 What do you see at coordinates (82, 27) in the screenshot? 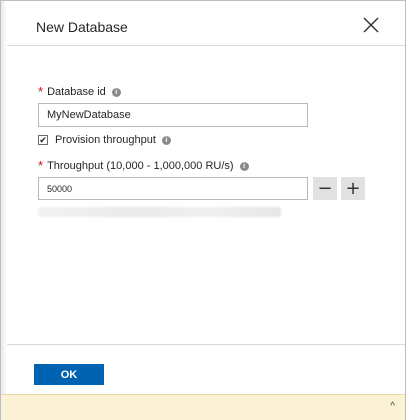
I see `dialog-title: New Database` at bounding box center [82, 27].